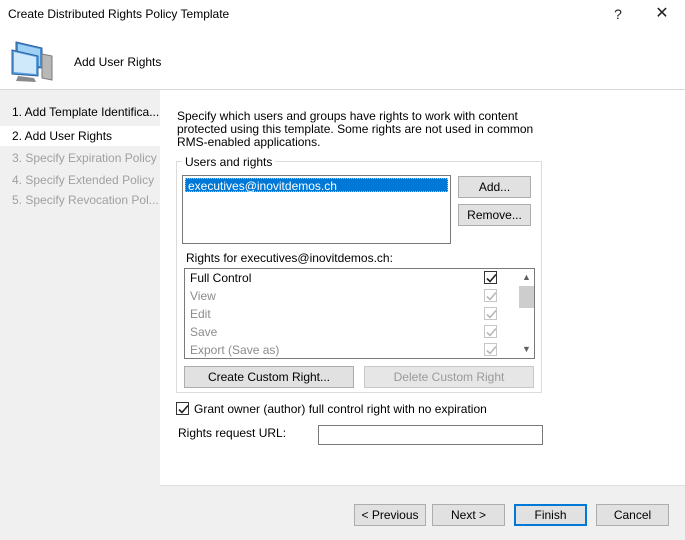 This screenshot has height=540, width=685. What do you see at coordinates (83, 180) in the screenshot?
I see `nav-step-extended-policy: 4. Specify Extended Policy` at bounding box center [83, 180].